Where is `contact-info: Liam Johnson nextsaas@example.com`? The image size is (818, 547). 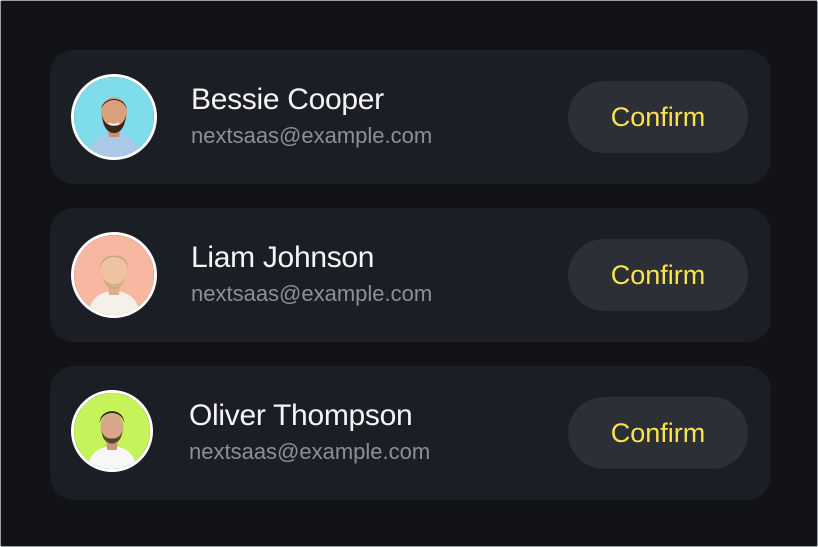
contact-info: Liam Johnson nextsaas@example.com is located at coordinates (311, 274).